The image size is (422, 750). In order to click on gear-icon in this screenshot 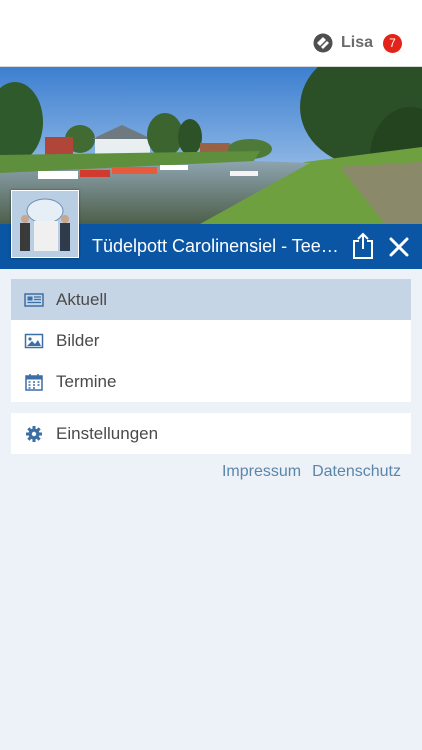, I will do `click(34, 433)`.